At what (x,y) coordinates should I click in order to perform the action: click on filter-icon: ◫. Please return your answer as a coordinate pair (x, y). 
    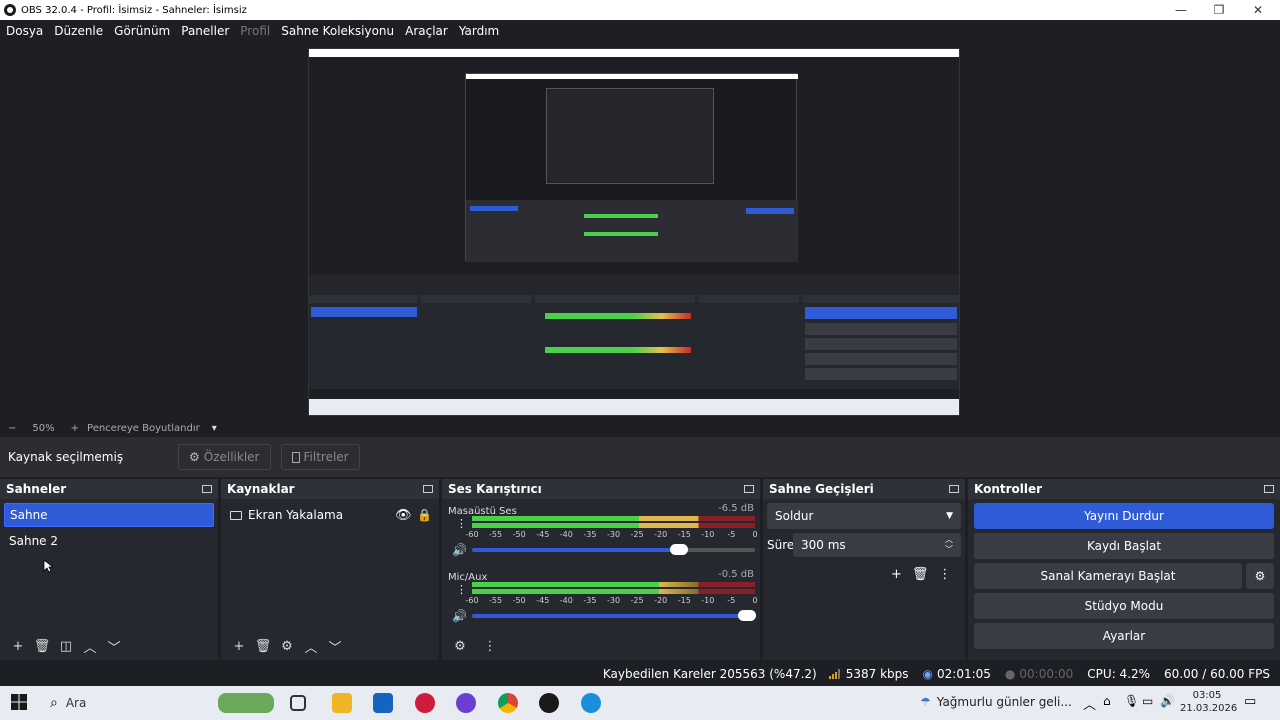
    Looking at the image, I should click on (66, 646).